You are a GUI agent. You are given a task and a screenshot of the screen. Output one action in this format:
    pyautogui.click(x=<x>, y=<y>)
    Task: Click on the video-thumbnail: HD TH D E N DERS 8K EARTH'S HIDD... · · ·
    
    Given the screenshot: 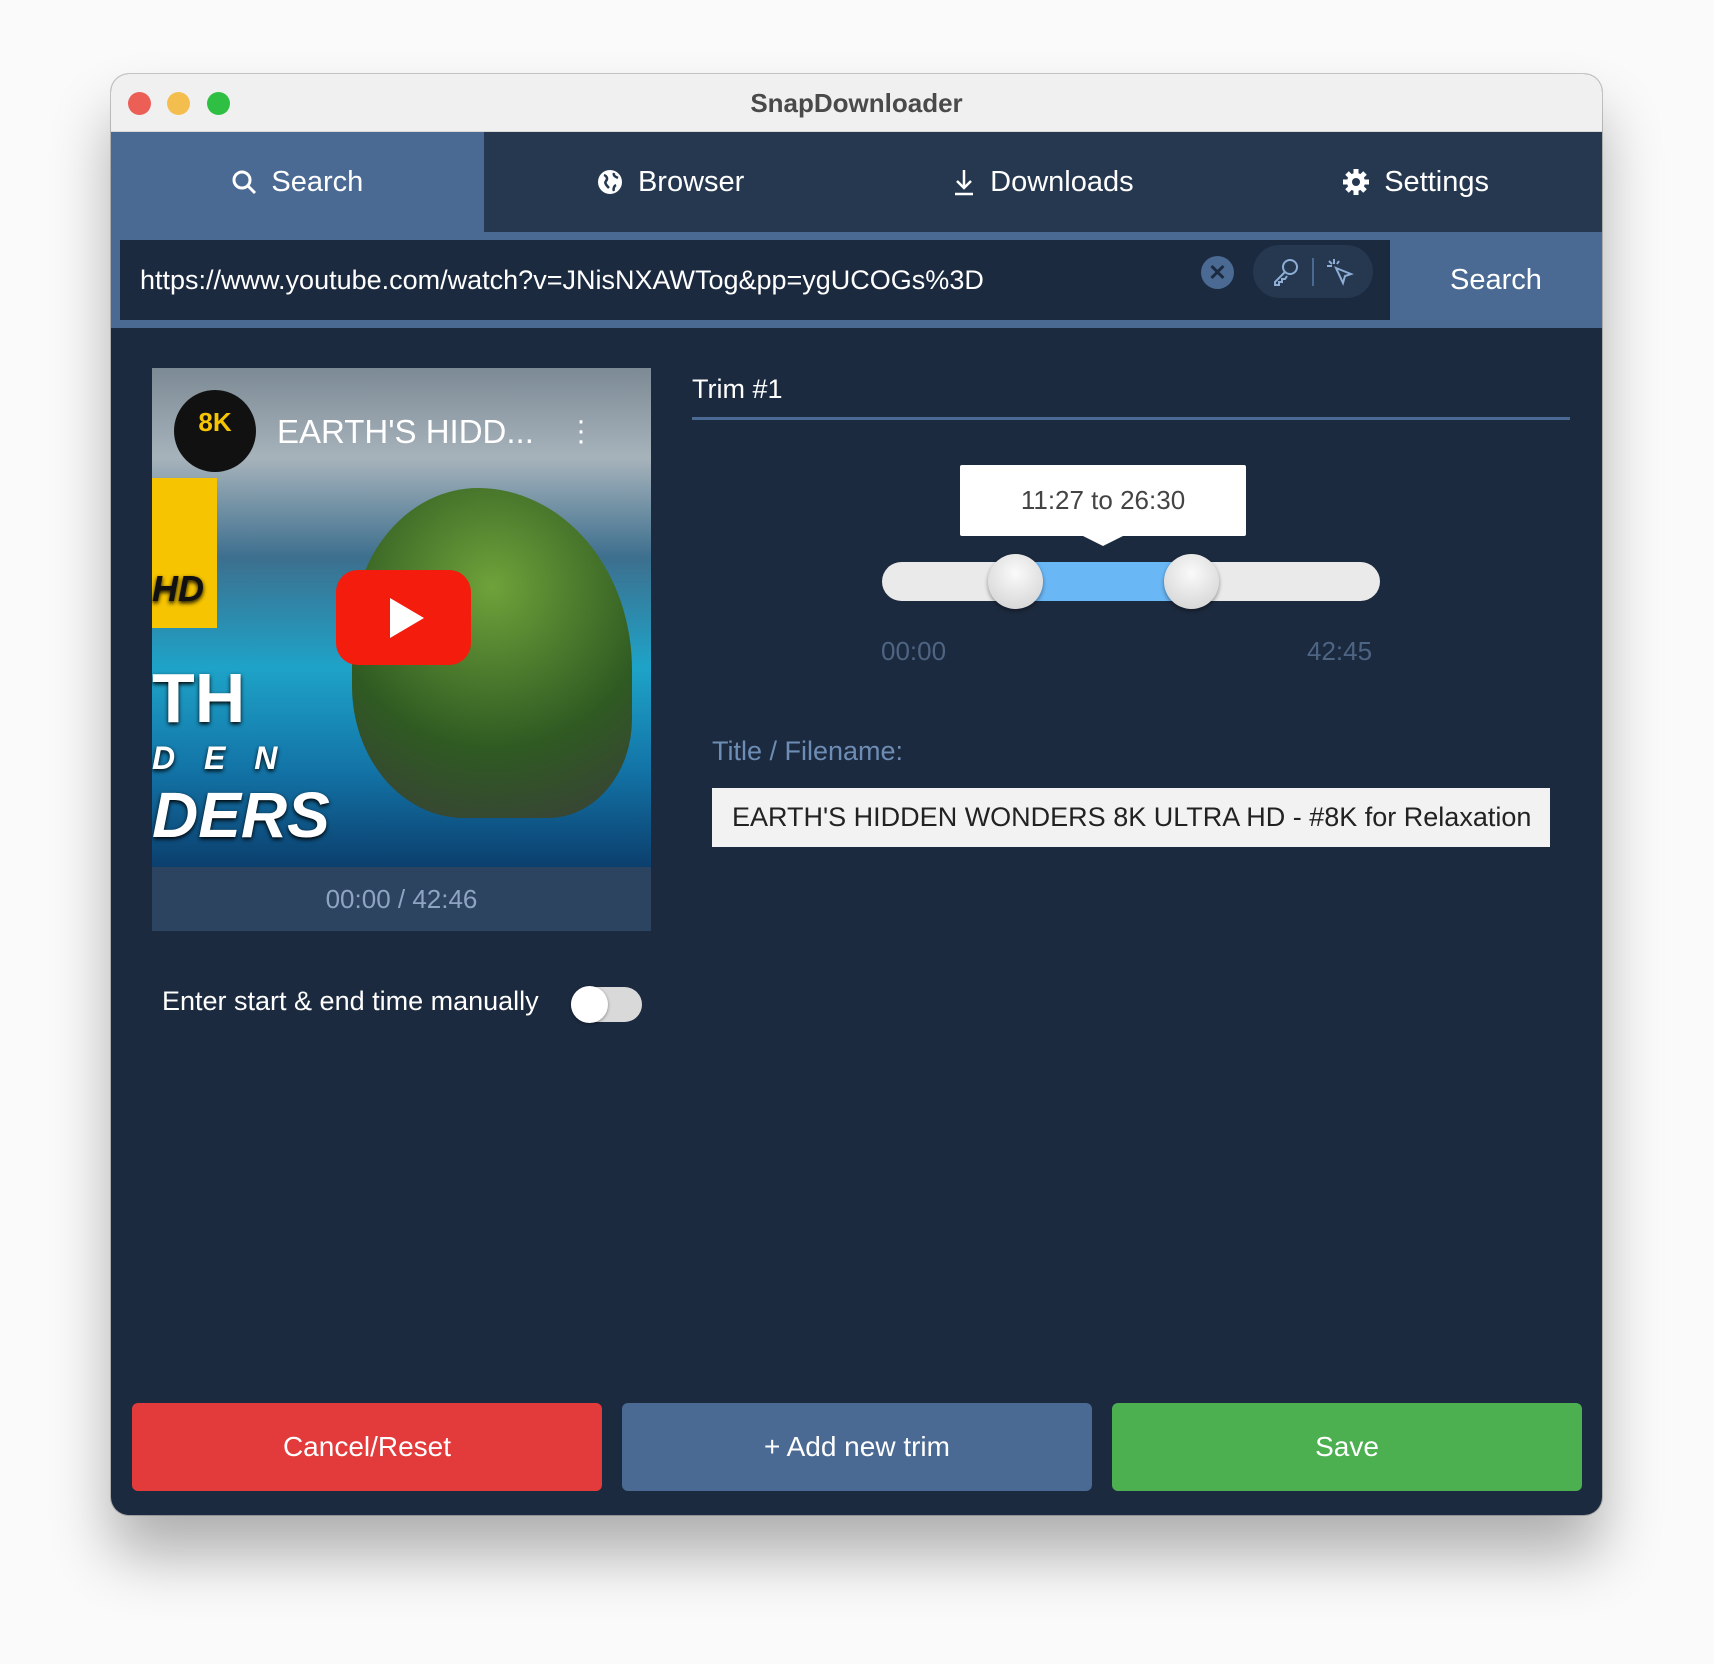 What is the action you would take?
    pyautogui.click(x=401, y=617)
    